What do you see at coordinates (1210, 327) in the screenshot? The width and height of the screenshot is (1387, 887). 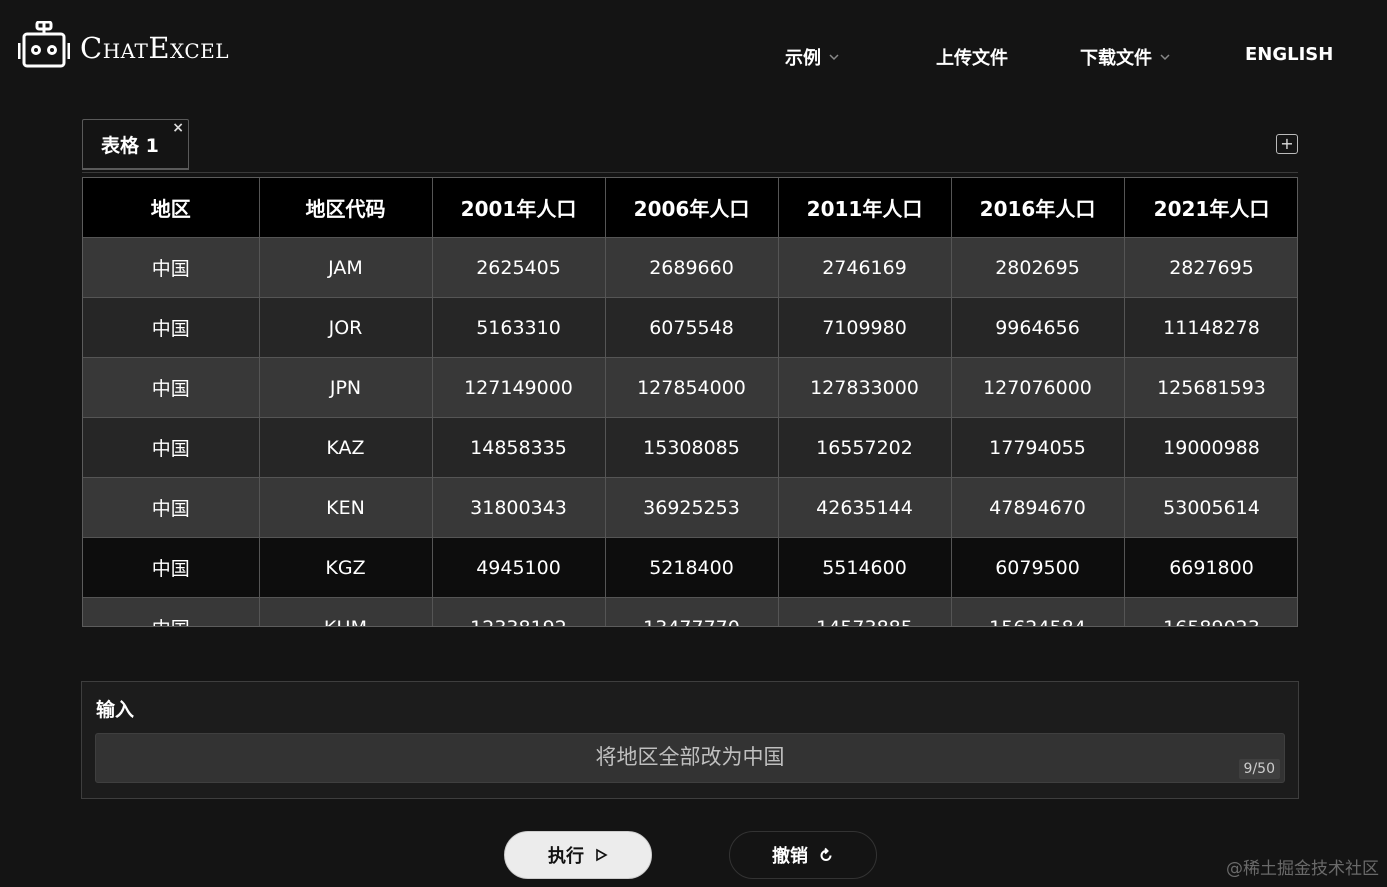 I see `table-cell: 11148278` at bounding box center [1210, 327].